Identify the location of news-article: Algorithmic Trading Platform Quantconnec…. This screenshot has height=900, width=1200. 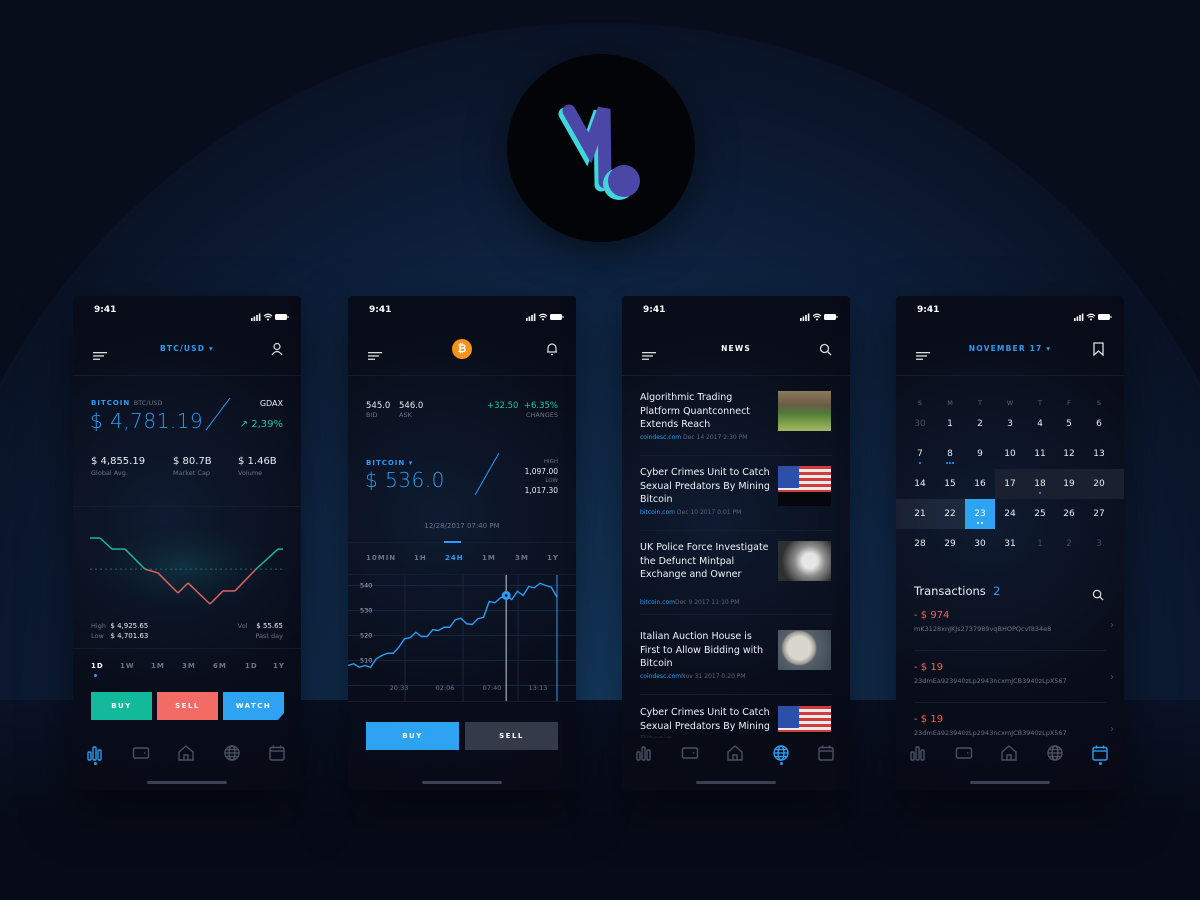
(736, 428).